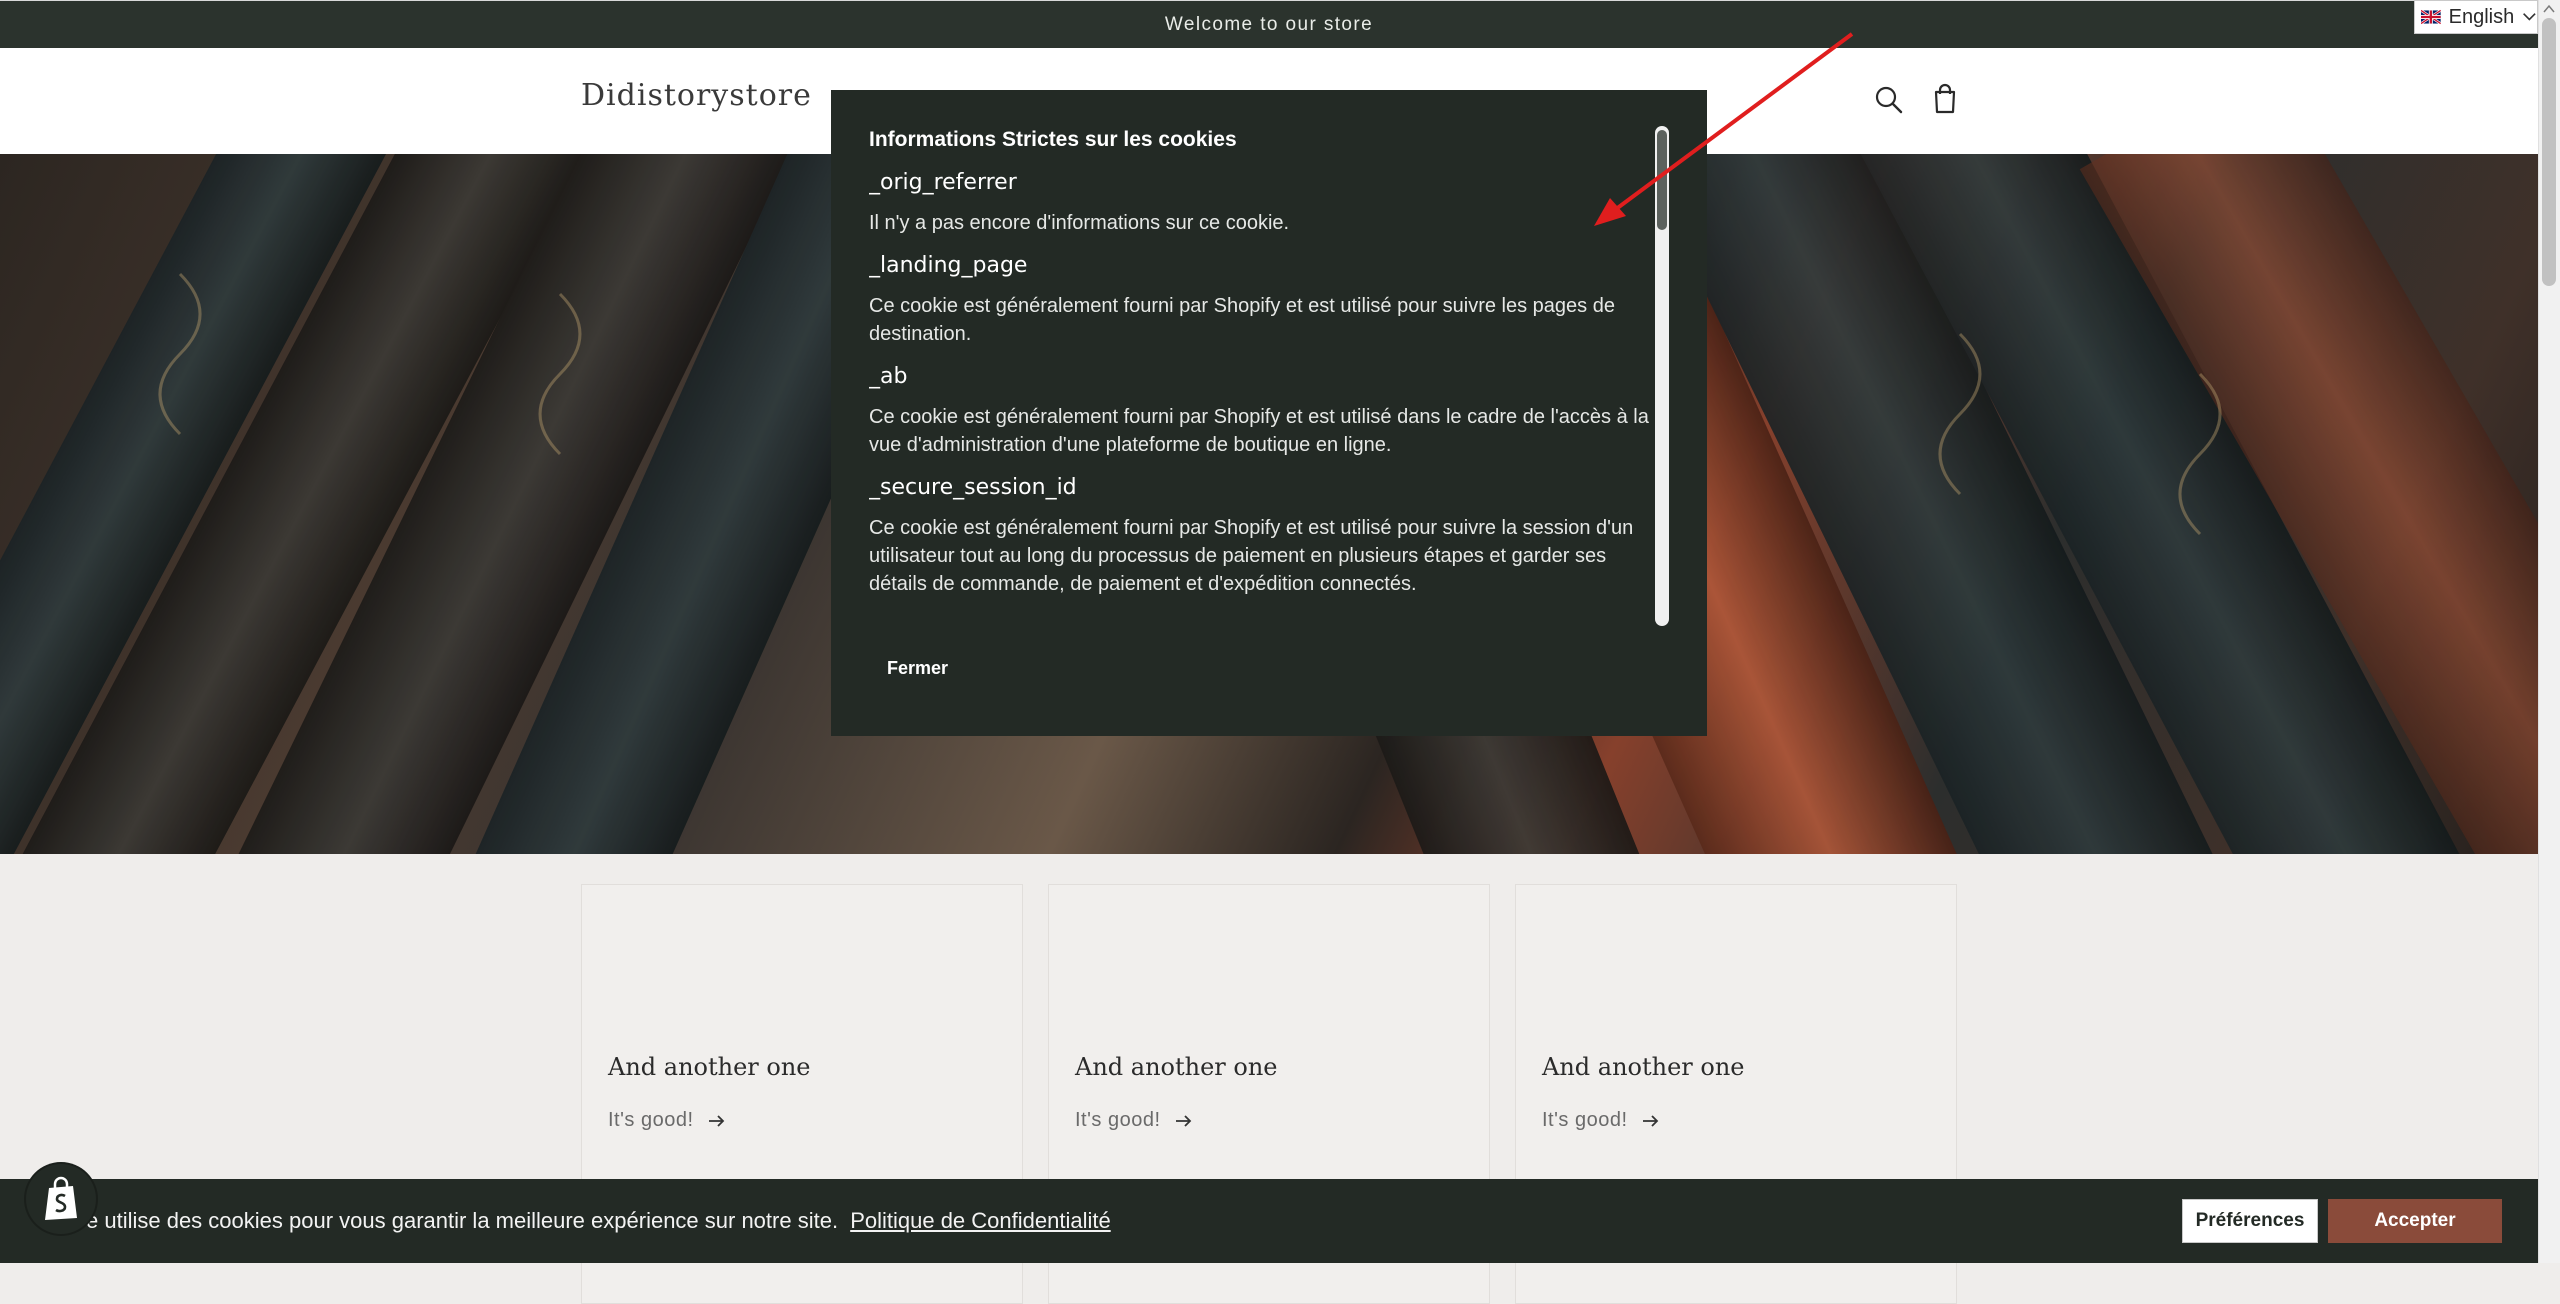 The width and height of the screenshot is (2560, 1304). I want to click on accept-button: Accepter, so click(2415, 1221).